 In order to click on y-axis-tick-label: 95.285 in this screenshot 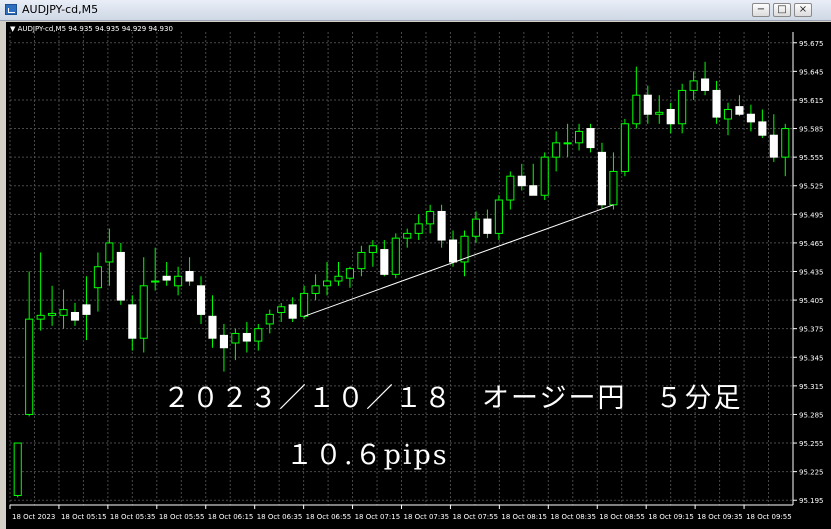, I will do `click(811, 415)`.